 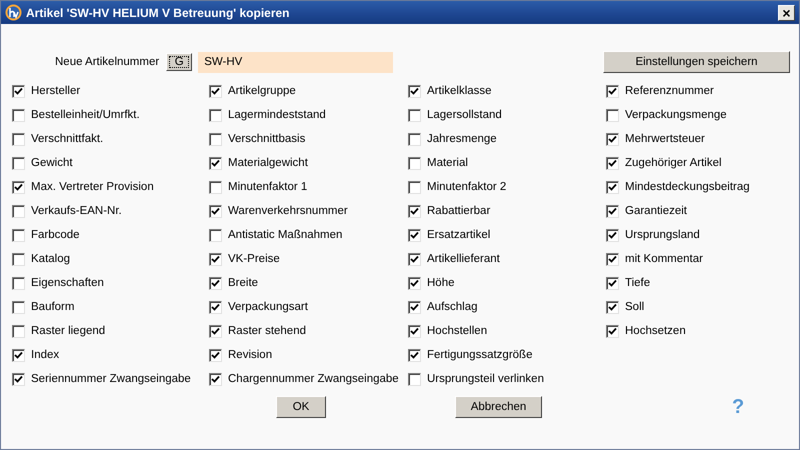 What do you see at coordinates (268, 163) in the screenshot?
I see `checkbox-label: Materialgewicht` at bounding box center [268, 163].